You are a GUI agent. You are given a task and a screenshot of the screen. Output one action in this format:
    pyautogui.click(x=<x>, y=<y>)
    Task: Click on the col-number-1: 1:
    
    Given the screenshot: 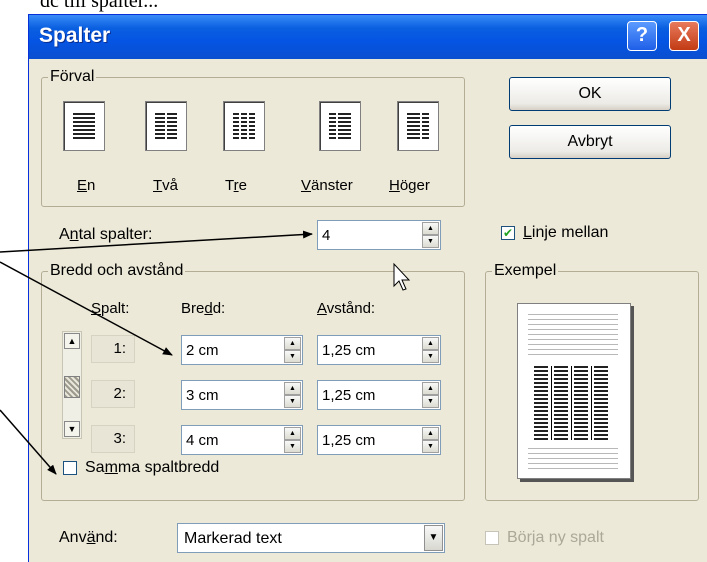 What is the action you would take?
    pyautogui.click(x=113, y=349)
    